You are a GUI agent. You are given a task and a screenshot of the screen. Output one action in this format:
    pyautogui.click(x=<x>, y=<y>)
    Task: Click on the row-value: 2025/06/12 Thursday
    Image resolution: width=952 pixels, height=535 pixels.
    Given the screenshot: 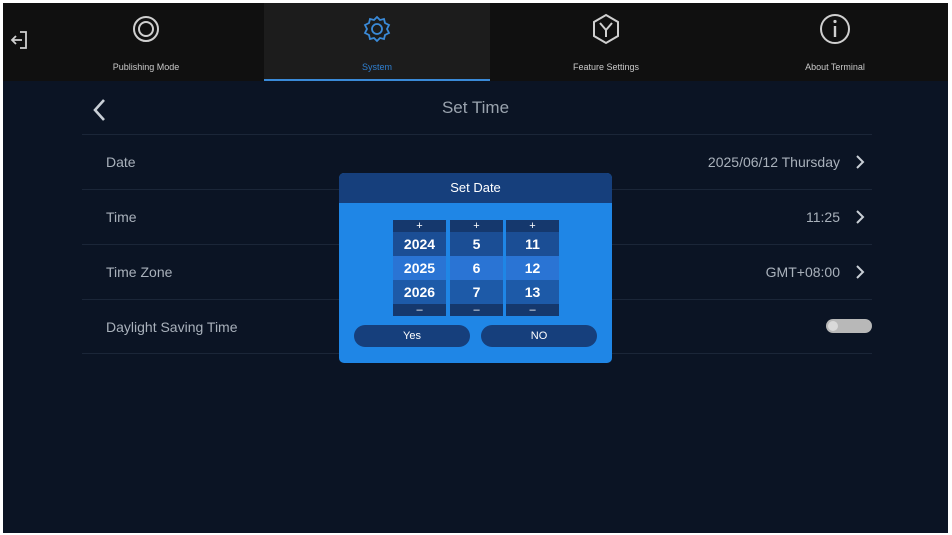 What is the action you would take?
    pyautogui.click(x=773, y=162)
    